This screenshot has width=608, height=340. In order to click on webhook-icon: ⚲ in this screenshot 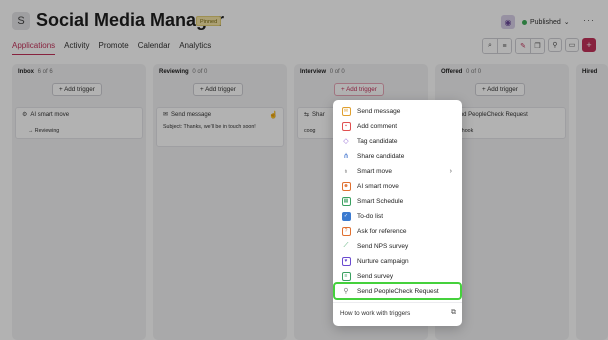, I will do `click(346, 291)`.